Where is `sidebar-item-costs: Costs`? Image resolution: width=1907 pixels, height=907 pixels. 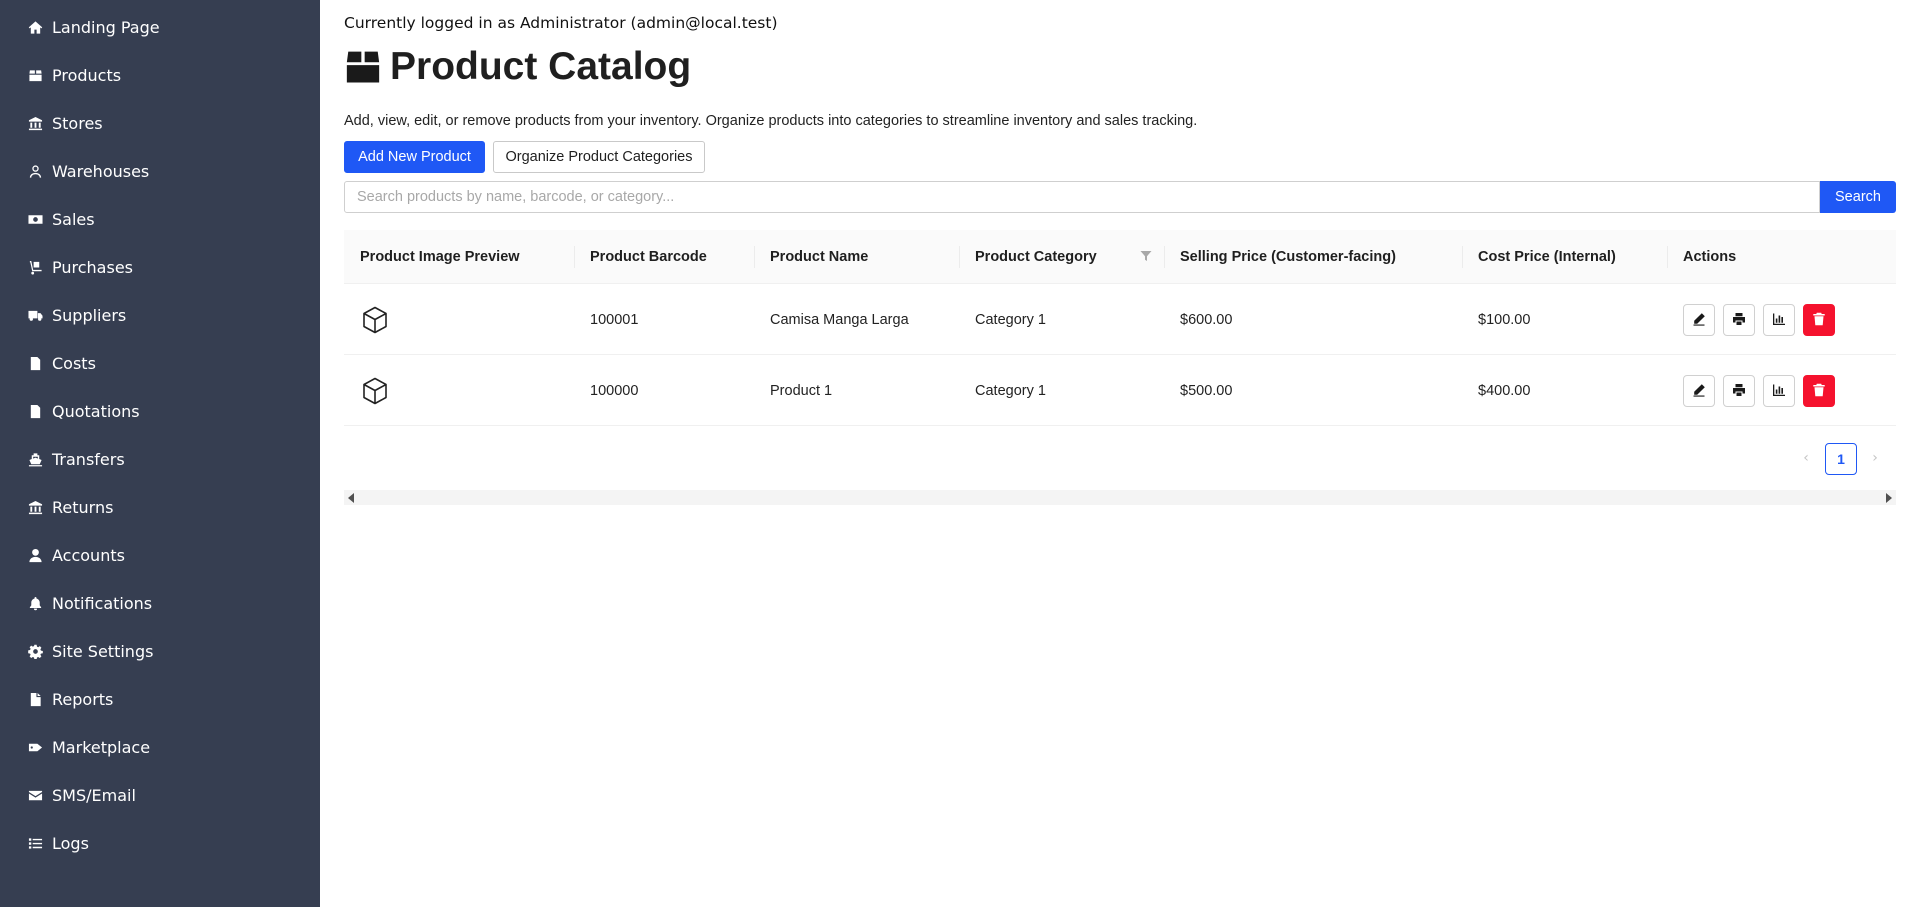 sidebar-item-costs: Costs is located at coordinates (160, 363).